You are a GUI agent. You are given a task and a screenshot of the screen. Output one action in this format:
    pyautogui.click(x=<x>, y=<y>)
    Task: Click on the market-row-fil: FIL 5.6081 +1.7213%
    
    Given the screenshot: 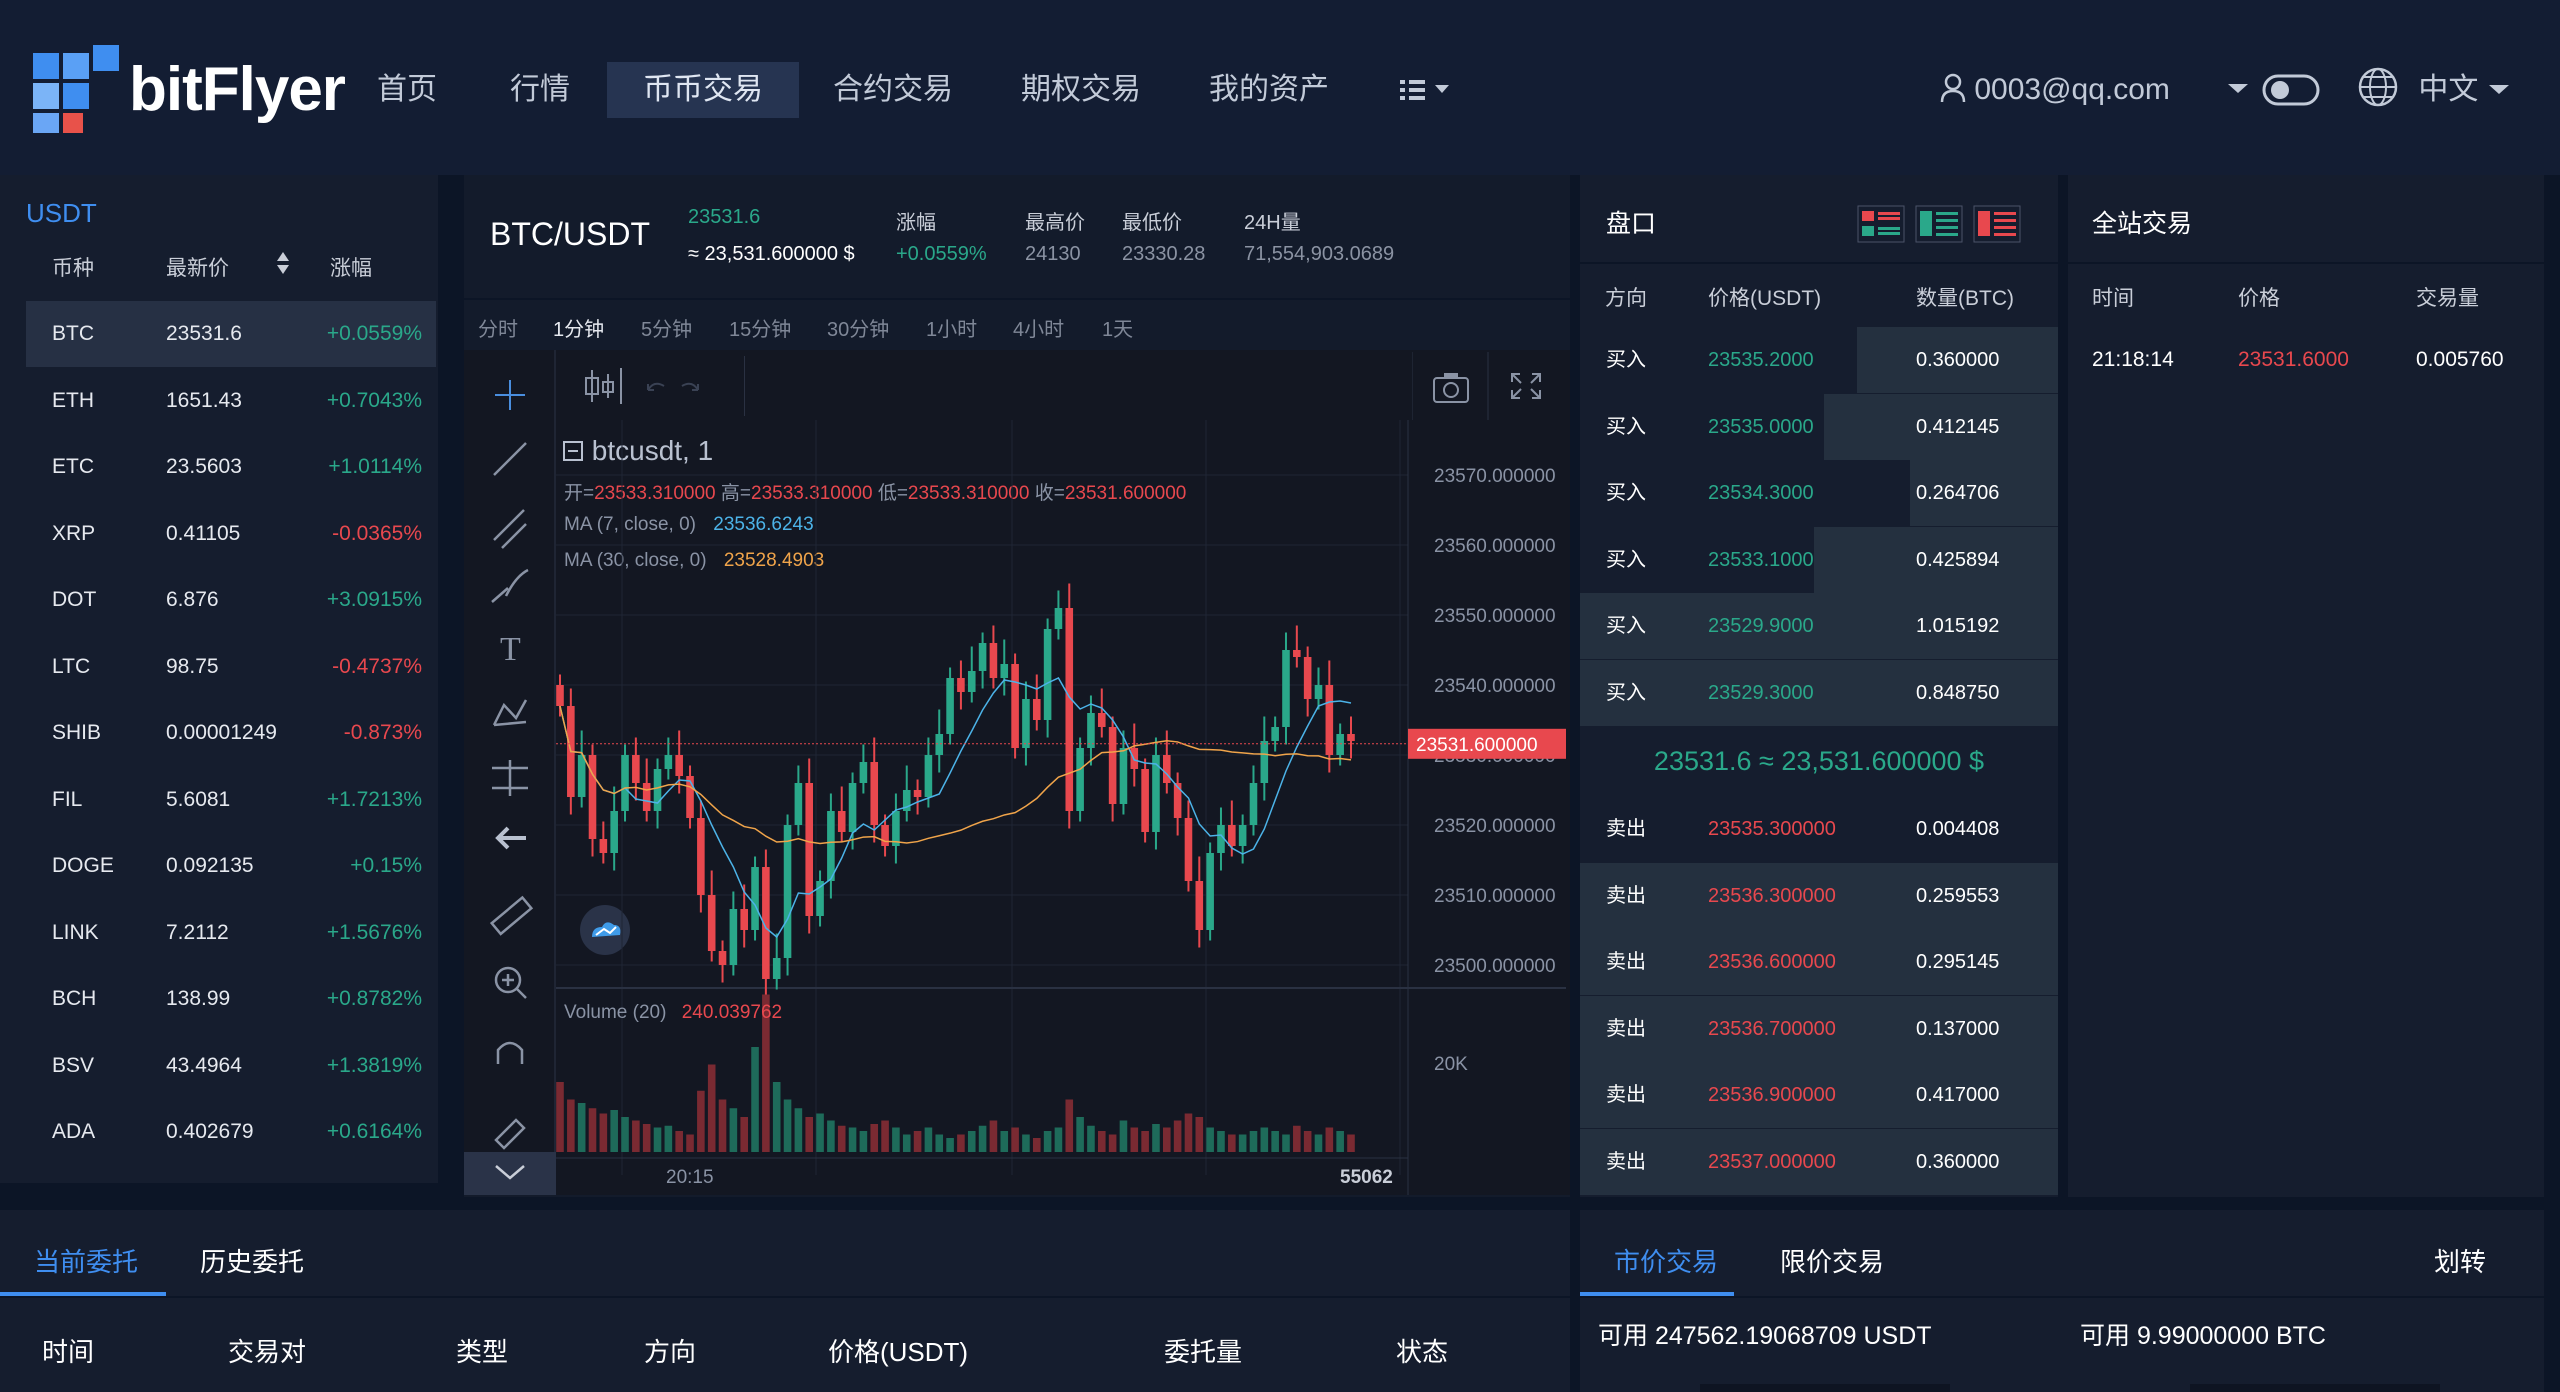 What is the action you would take?
    pyautogui.click(x=231, y=800)
    